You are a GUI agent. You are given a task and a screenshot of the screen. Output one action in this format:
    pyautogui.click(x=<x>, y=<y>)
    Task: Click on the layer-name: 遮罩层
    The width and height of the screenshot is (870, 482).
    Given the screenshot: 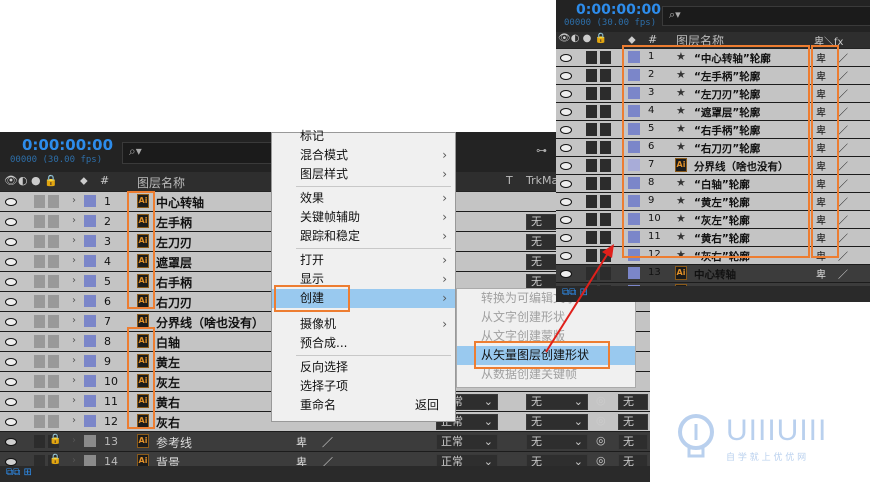 What is the action you would take?
    pyautogui.click(x=174, y=262)
    